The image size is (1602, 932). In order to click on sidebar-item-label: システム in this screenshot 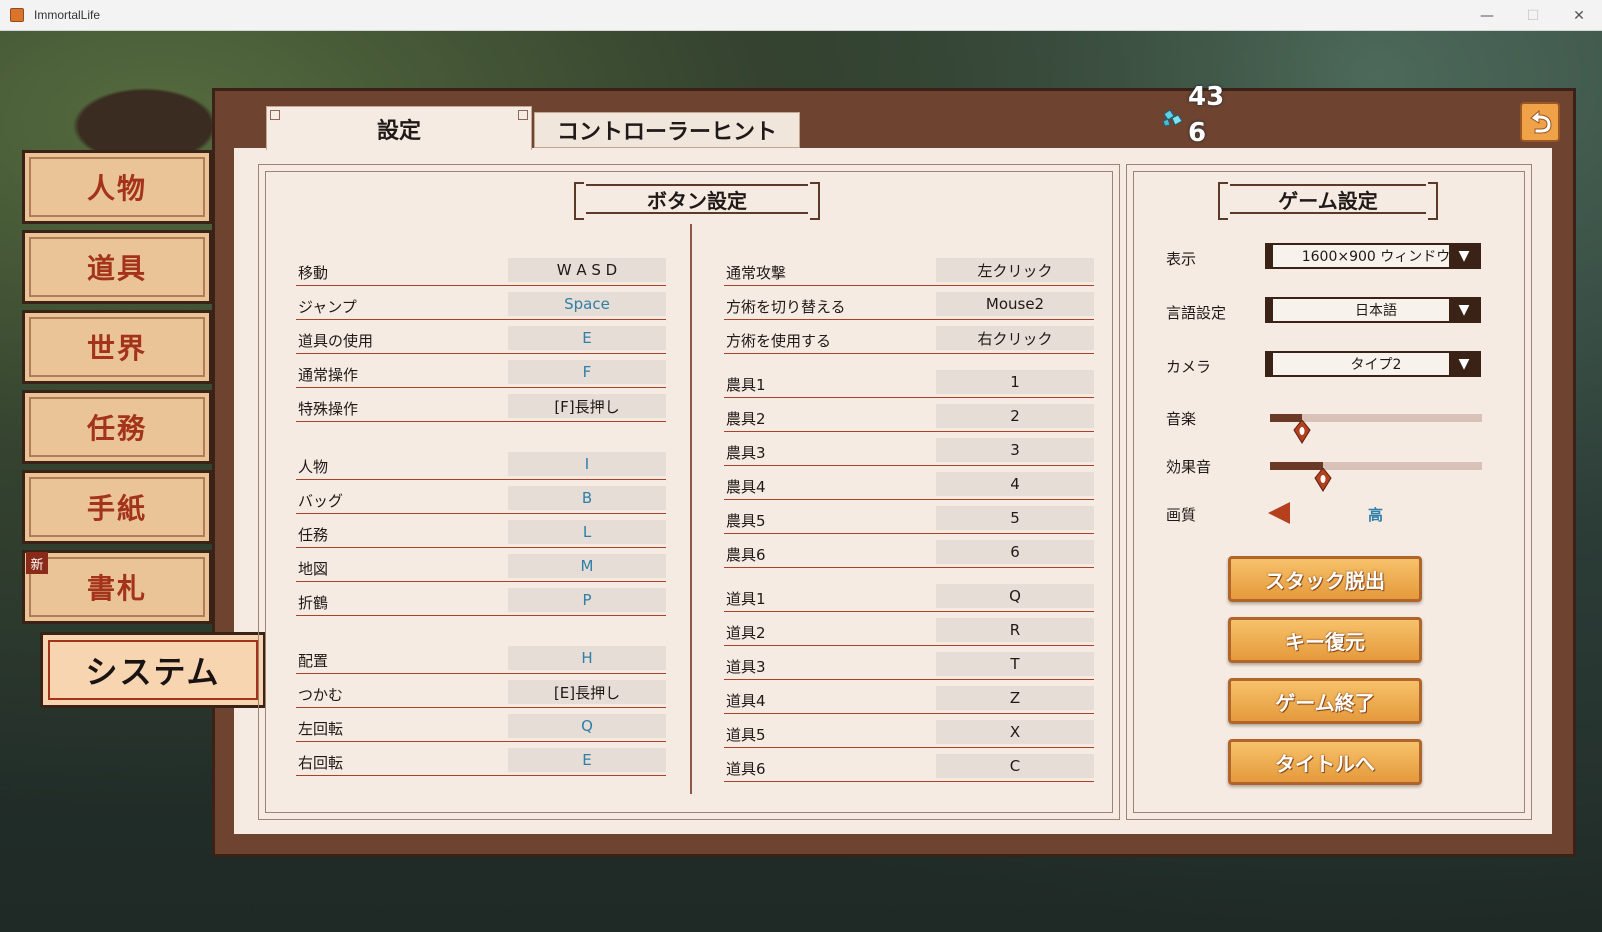, I will do `click(153, 672)`.